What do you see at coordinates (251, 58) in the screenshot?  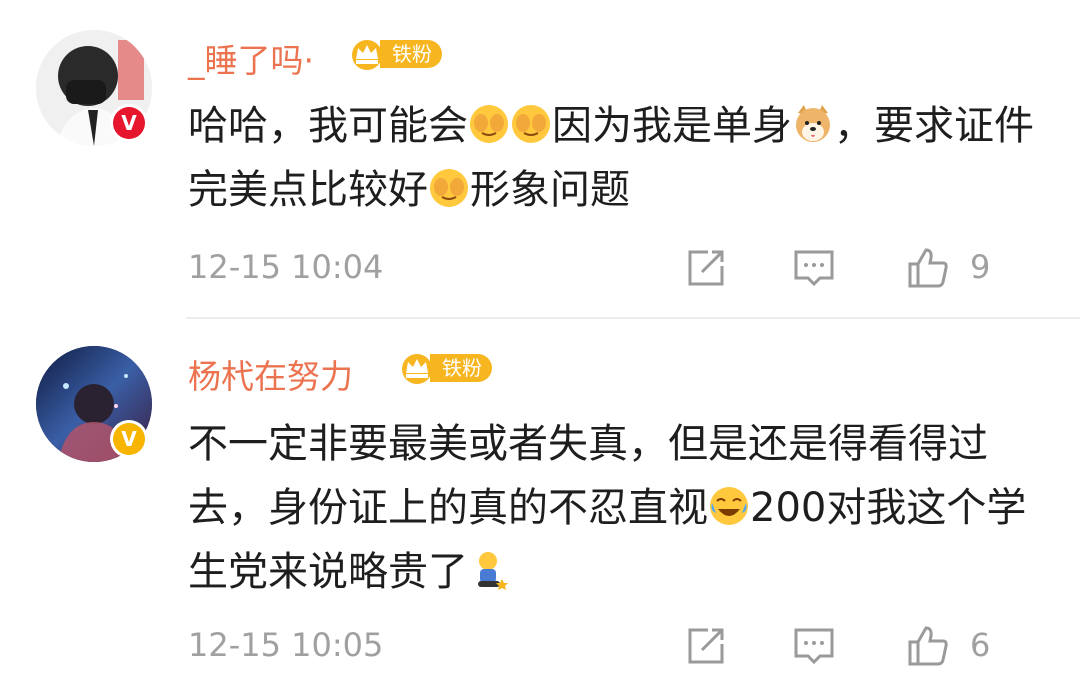 I see `username: _睡了吗·` at bounding box center [251, 58].